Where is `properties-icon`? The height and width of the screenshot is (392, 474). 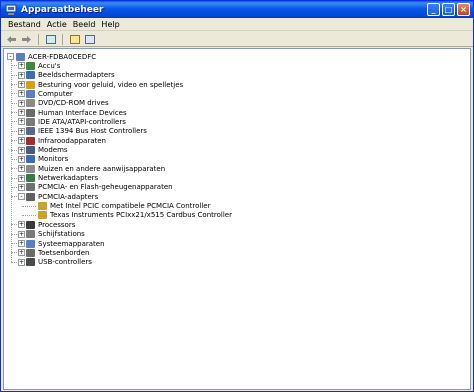
properties-icon is located at coordinates (50, 39).